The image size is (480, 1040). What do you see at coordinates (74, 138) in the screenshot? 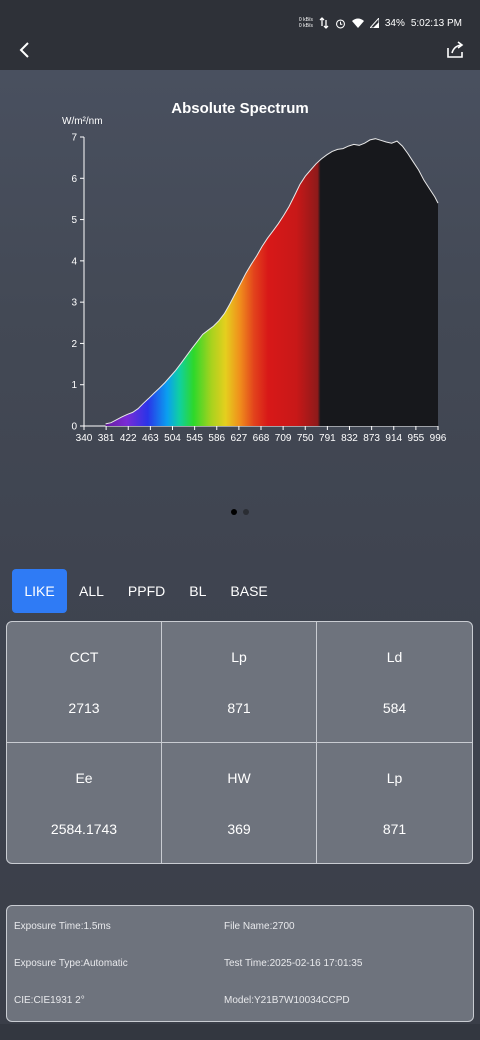
I see `y-tick-label: 7` at bounding box center [74, 138].